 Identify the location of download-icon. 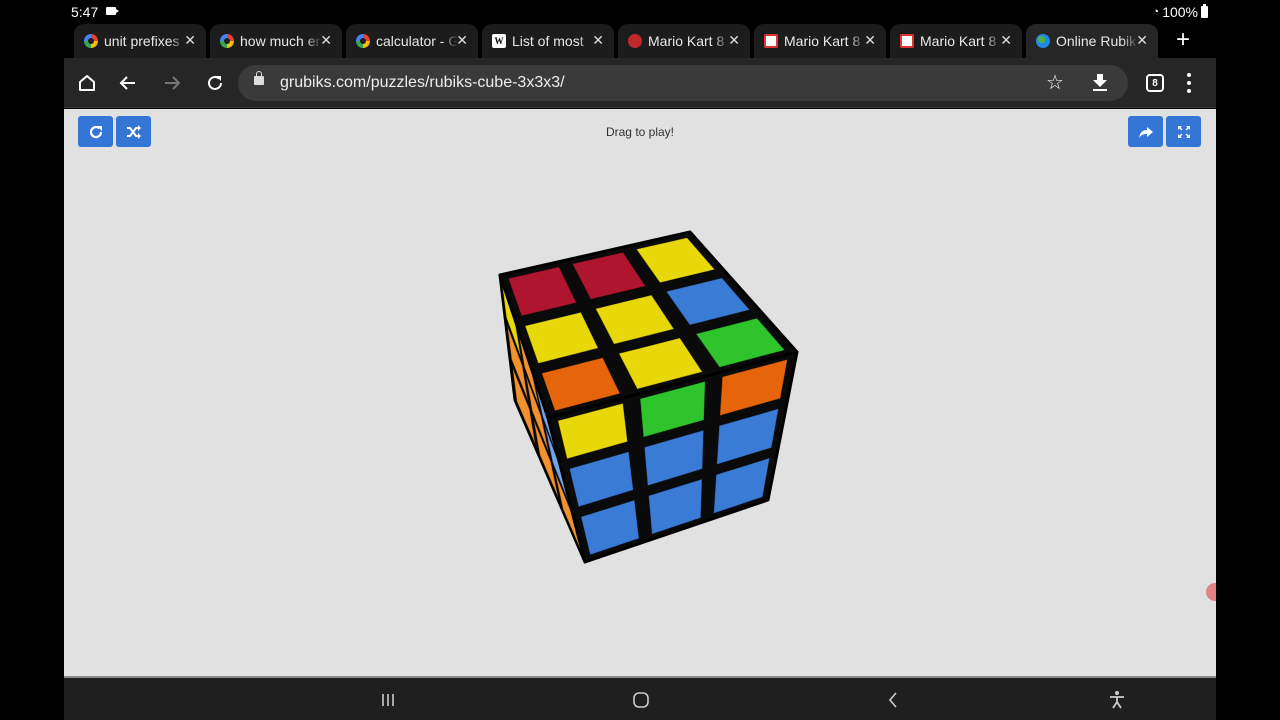
(1100, 82).